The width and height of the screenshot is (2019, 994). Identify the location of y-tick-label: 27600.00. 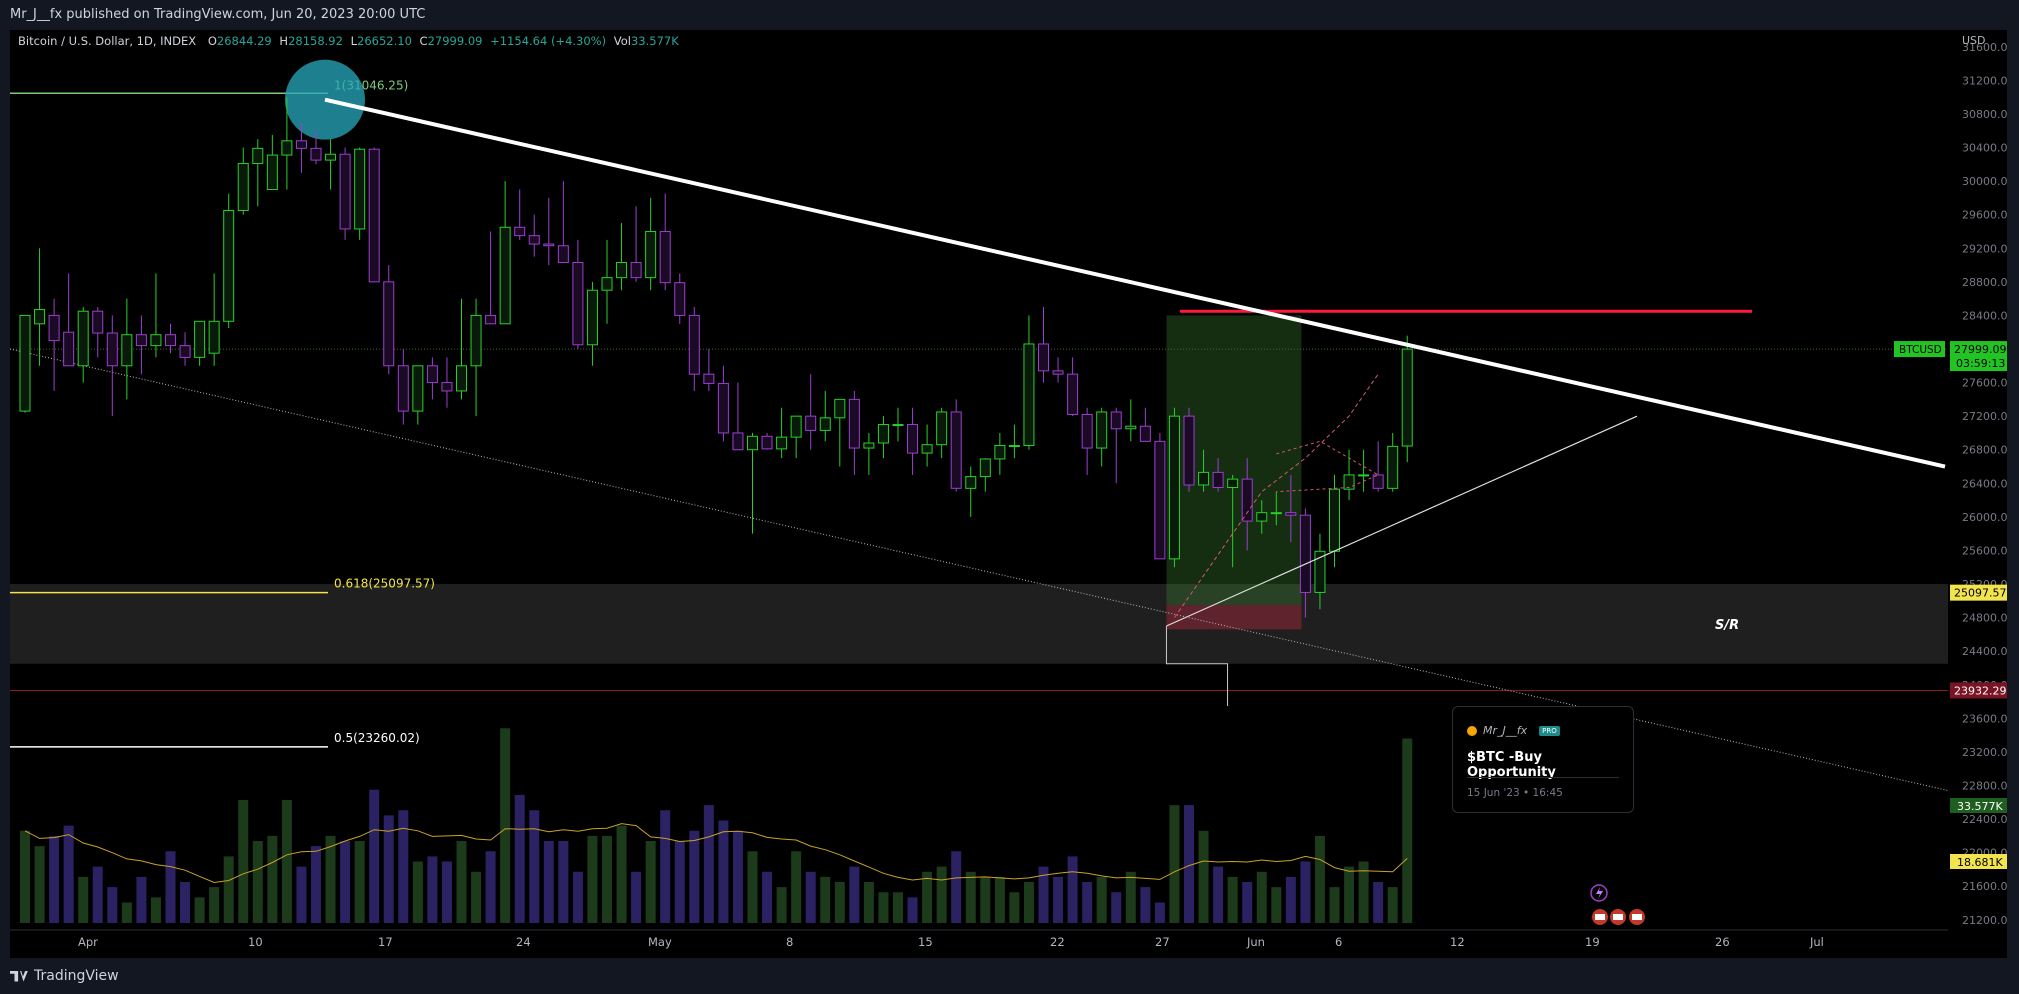
(1984, 383).